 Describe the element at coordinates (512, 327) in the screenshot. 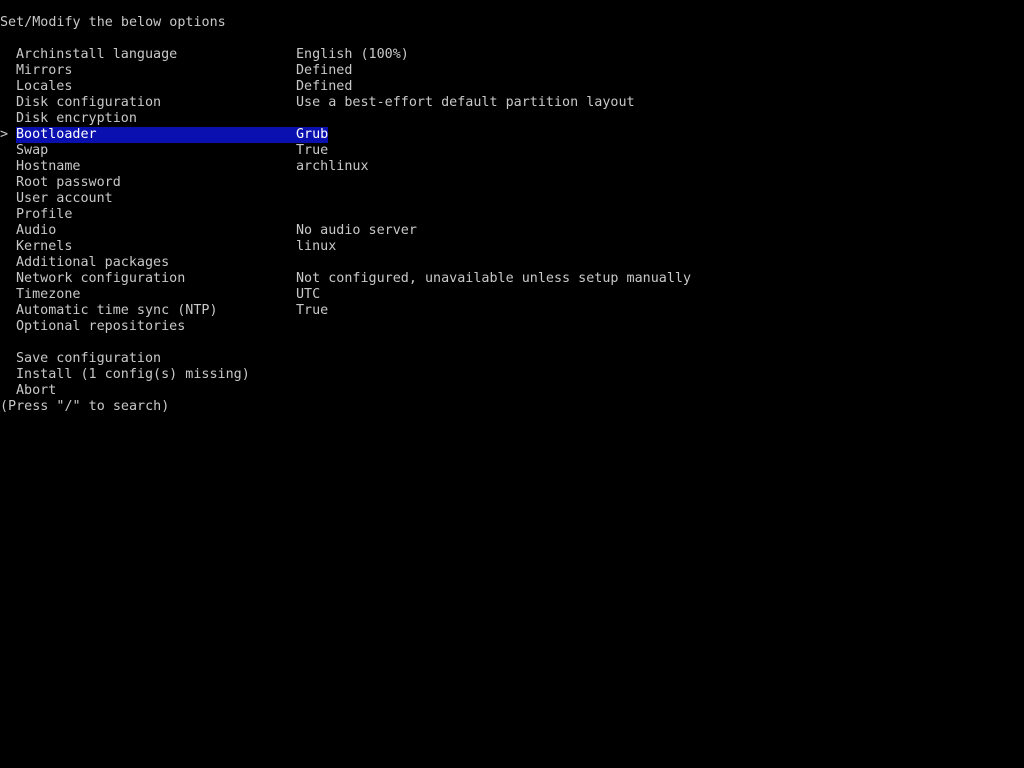

I see `menu-item-optional-repositories: Optional repositories` at that location.